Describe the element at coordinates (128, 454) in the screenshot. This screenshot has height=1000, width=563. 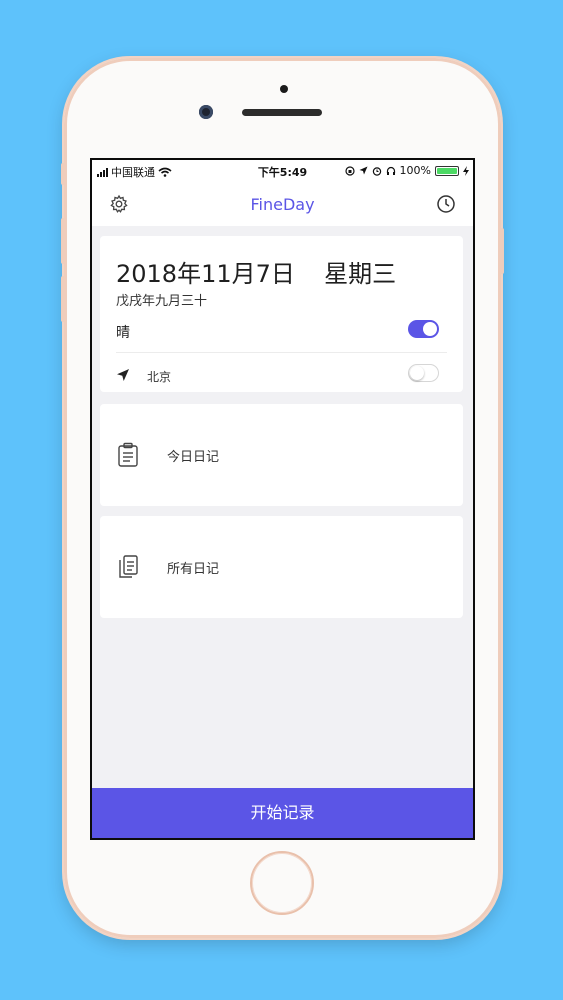
I see `clipboard-icon` at that location.